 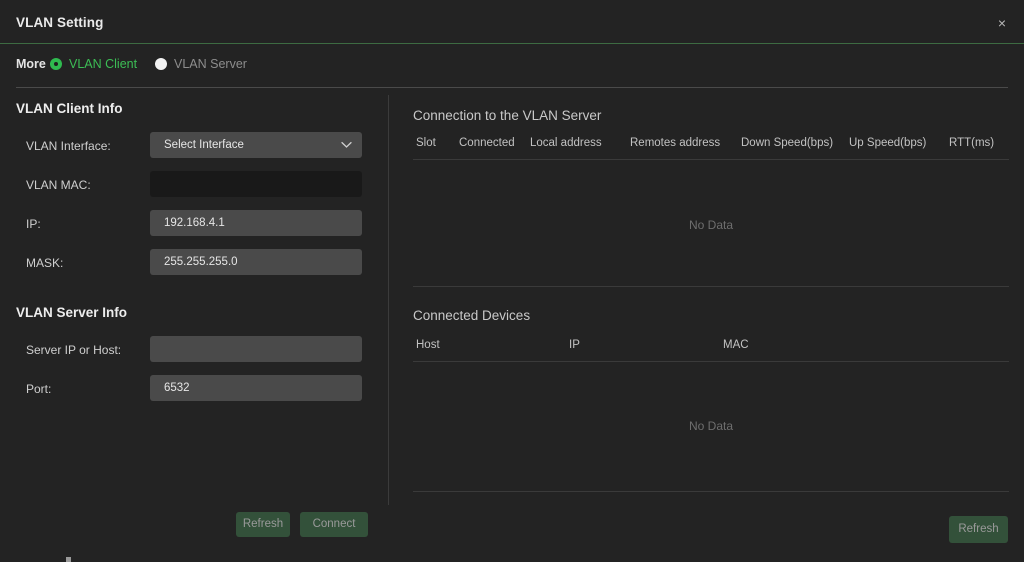 What do you see at coordinates (177, 388) in the screenshot?
I see `port-value: 6532` at bounding box center [177, 388].